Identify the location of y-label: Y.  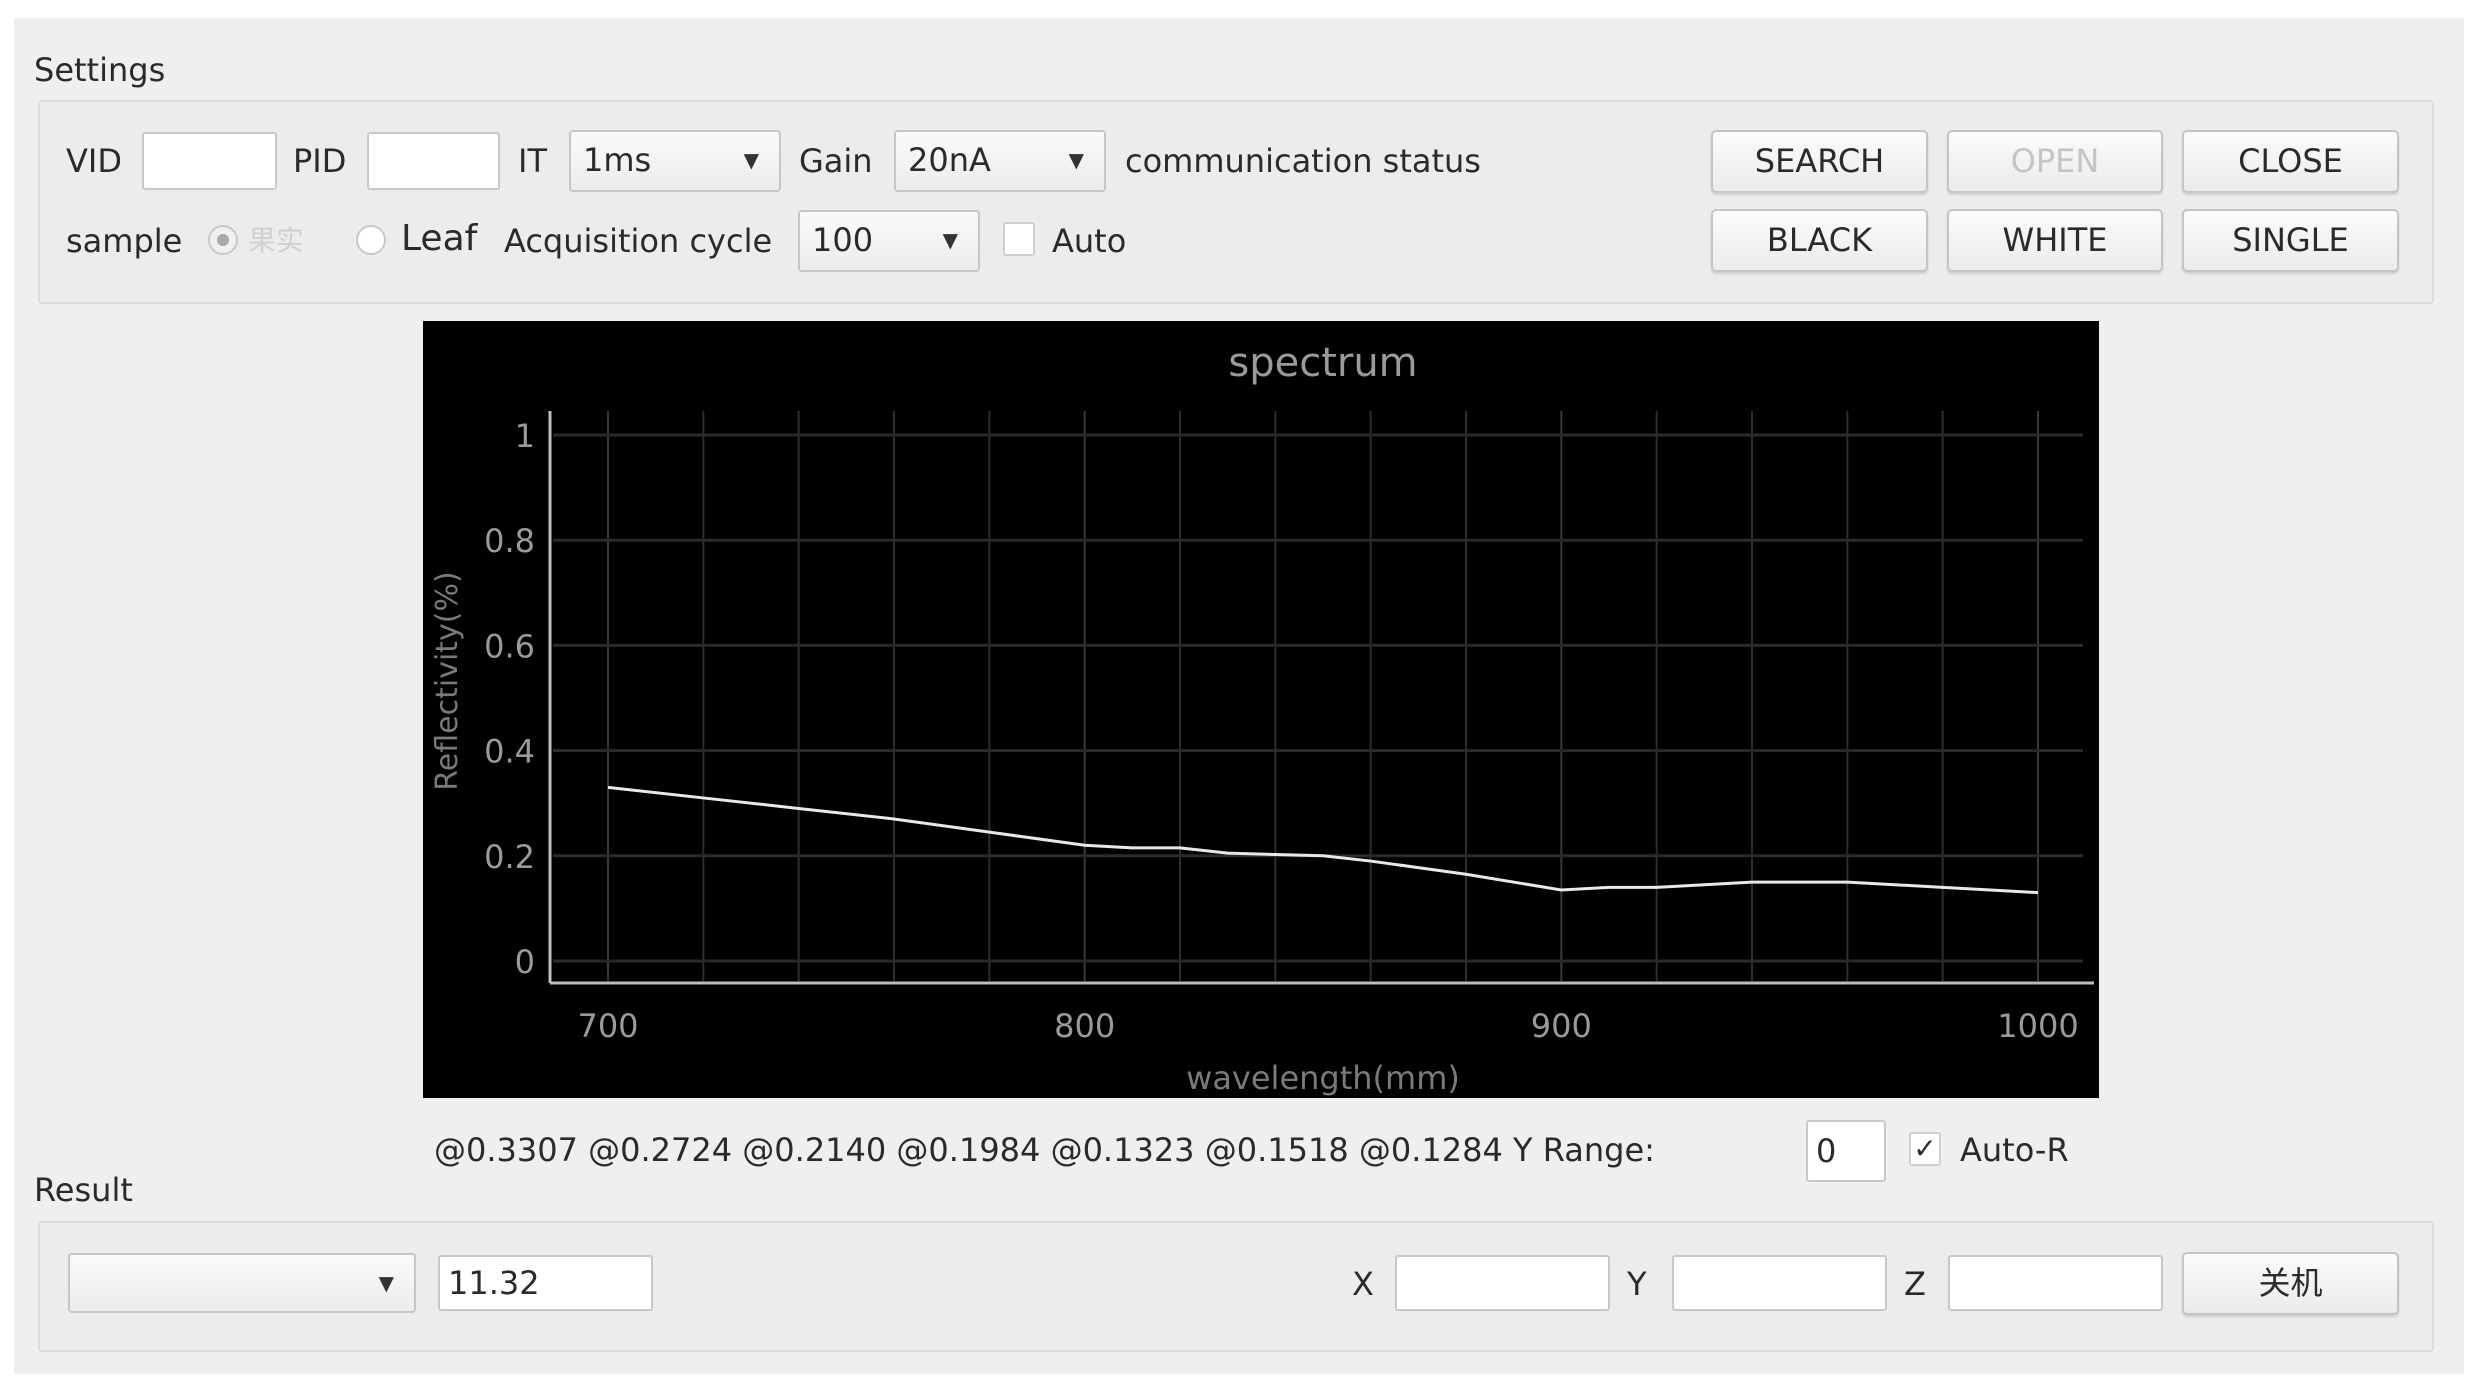
(1637, 1284).